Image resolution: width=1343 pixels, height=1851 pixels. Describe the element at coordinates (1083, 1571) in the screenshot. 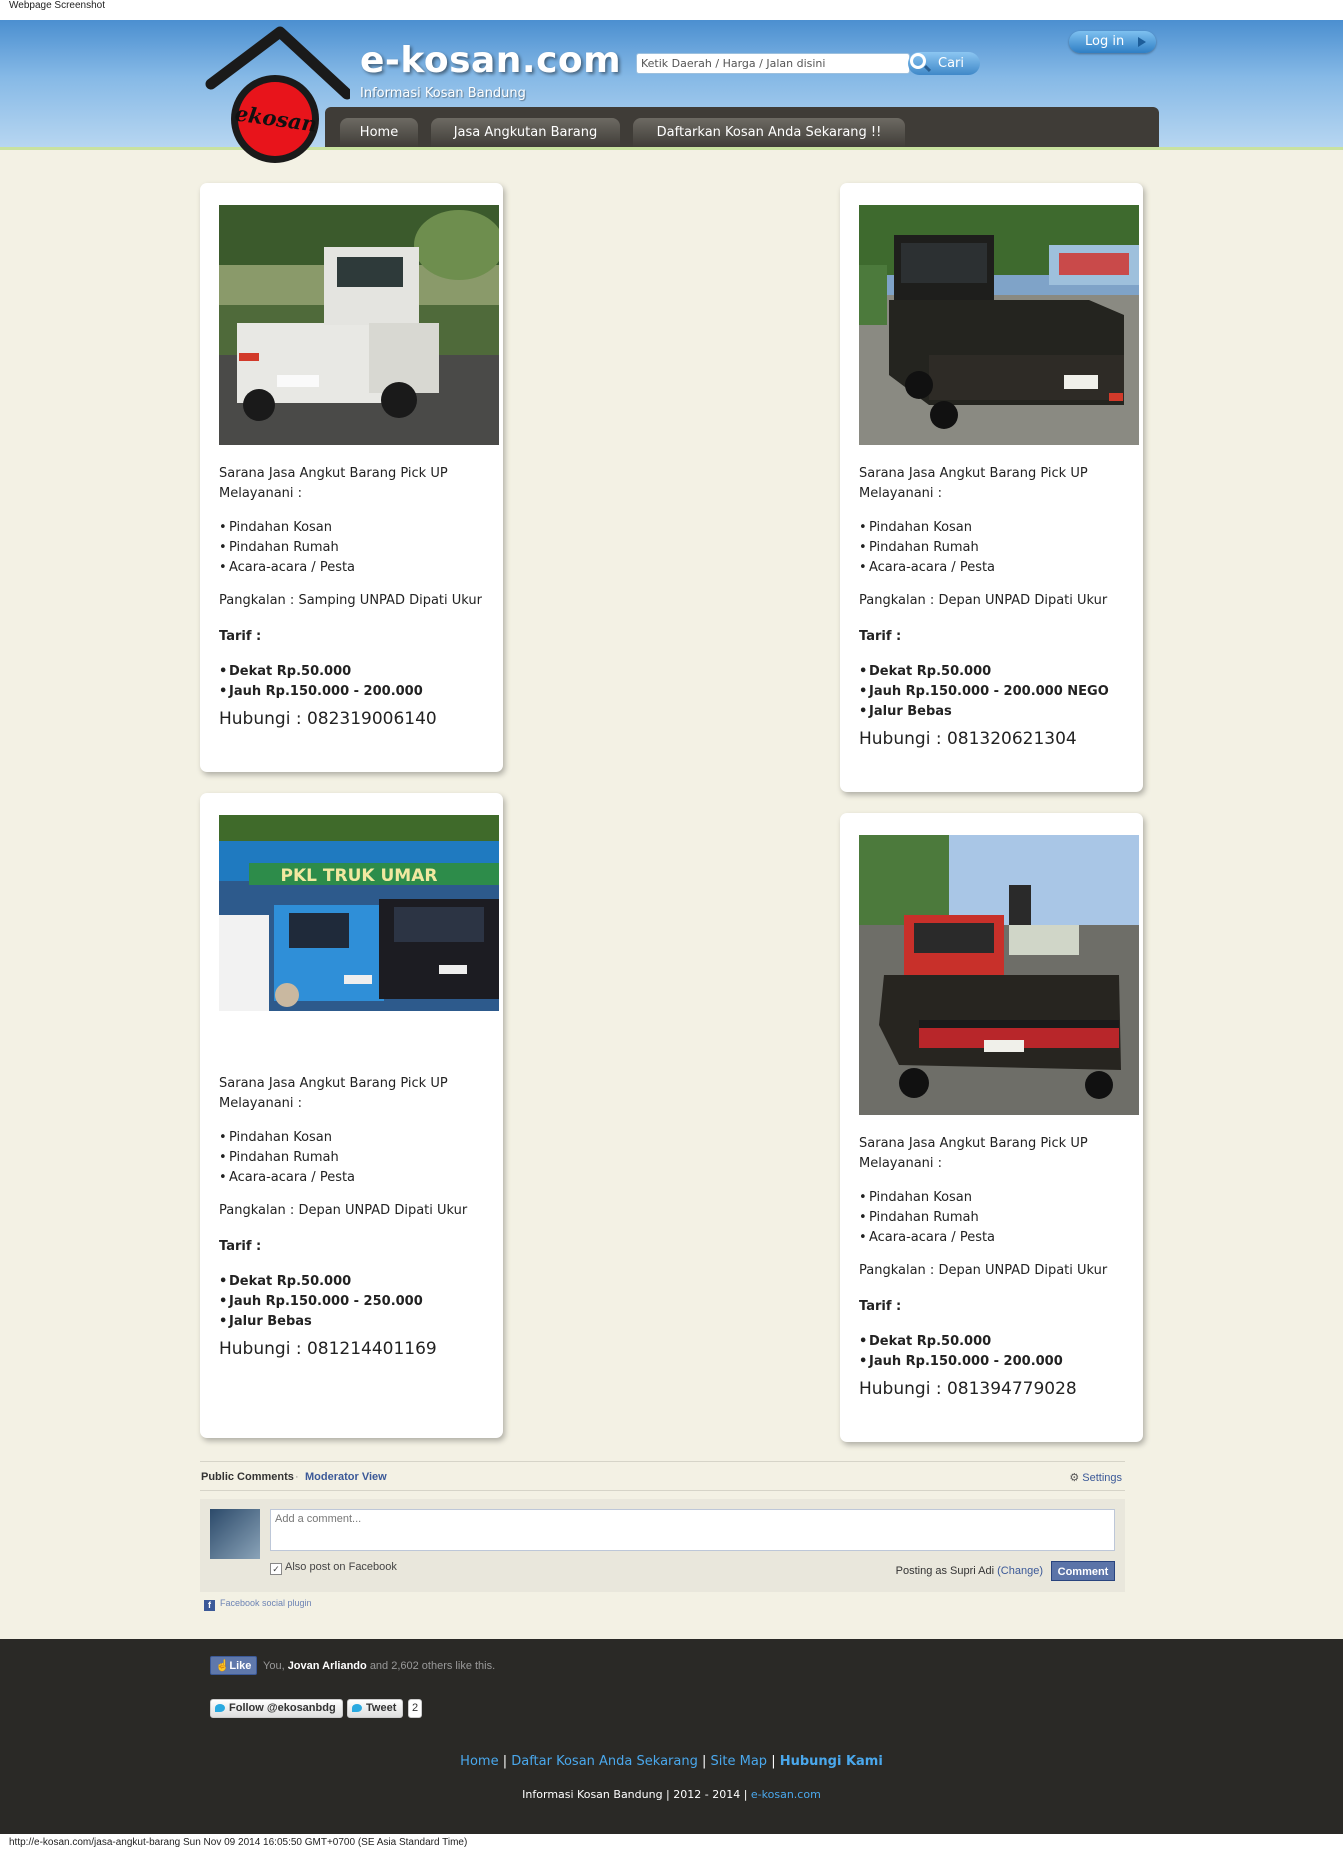

I see `comment-button: Comment` at that location.